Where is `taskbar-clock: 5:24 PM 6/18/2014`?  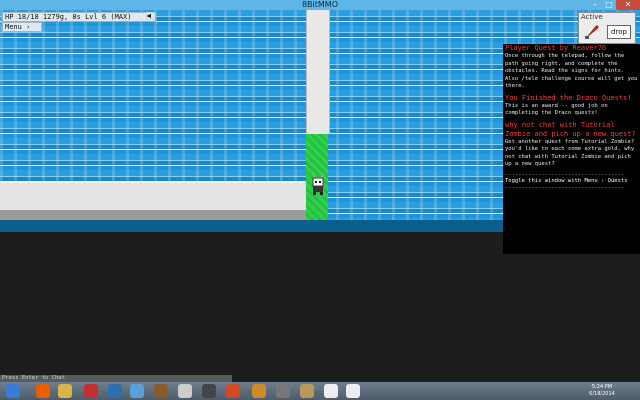 taskbar-clock: 5:24 PM 6/18/2014 is located at coordinates (602, 391).